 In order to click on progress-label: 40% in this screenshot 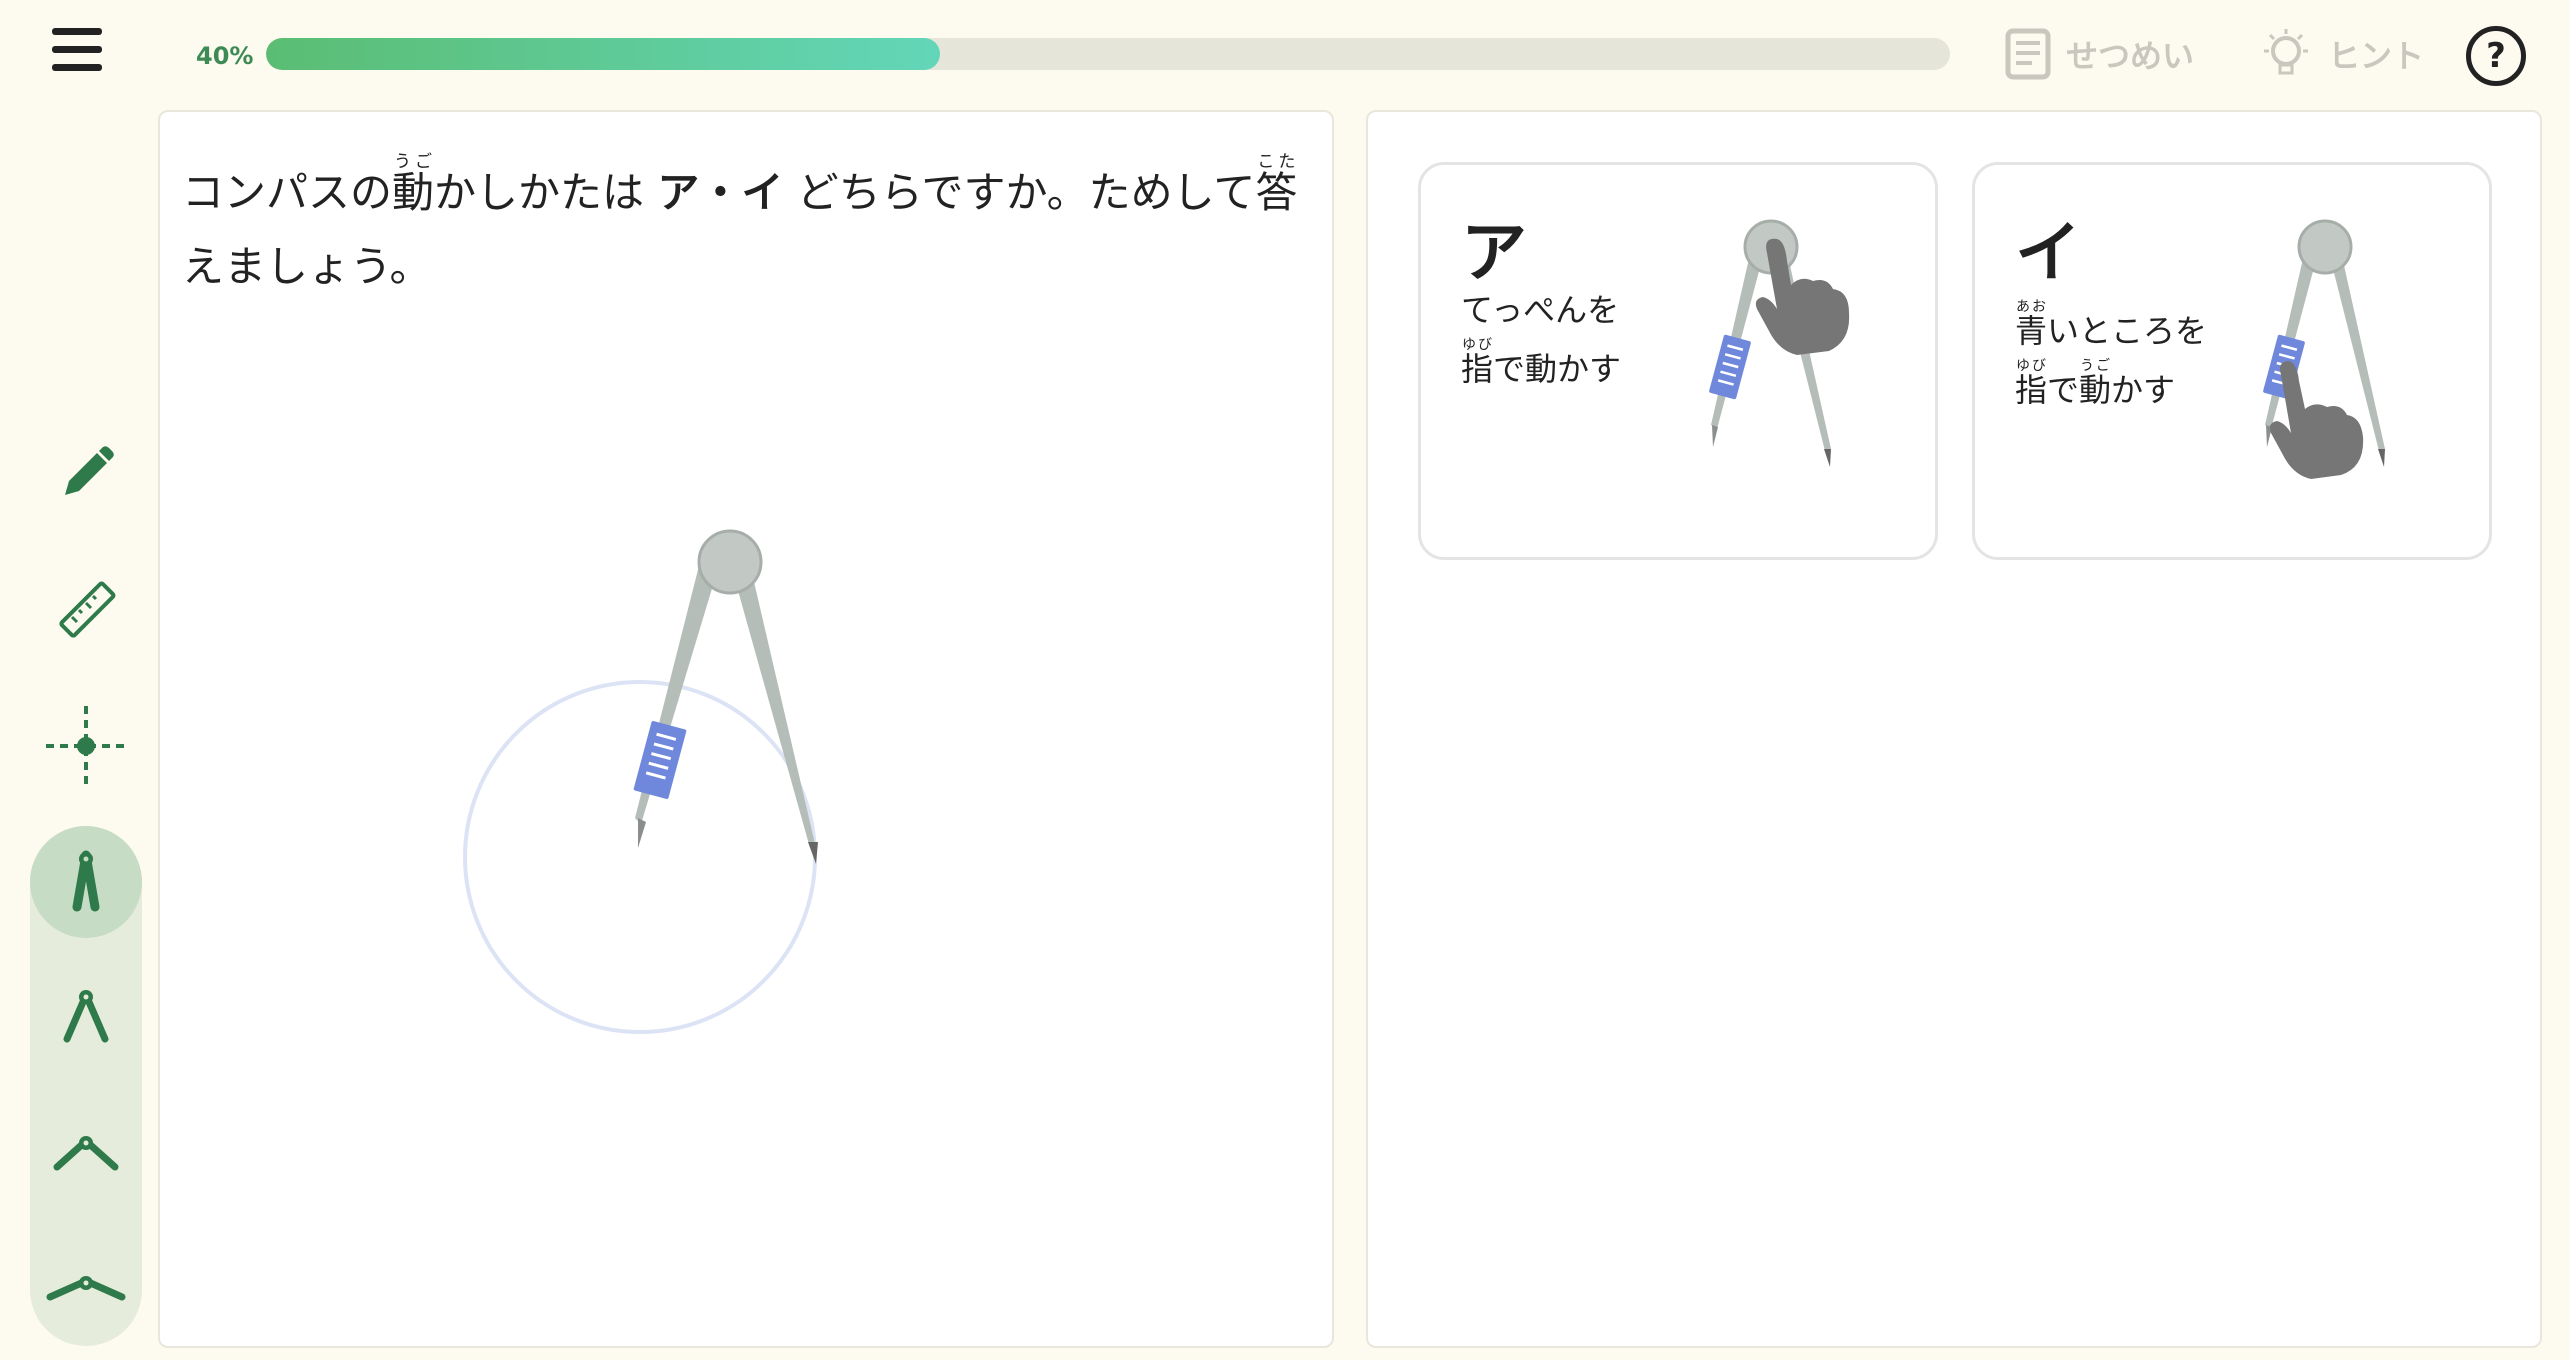, I will do `click(225, 56)`.